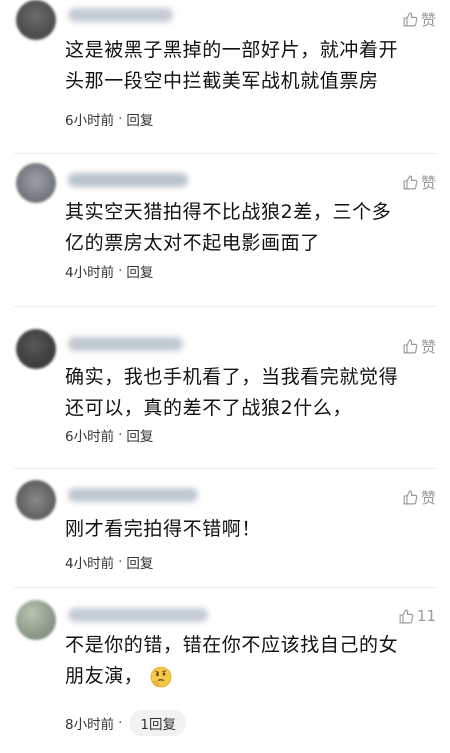 The height and width of the screenshot is (753, 450). Describe the element at coordinates (192, 243) in the screenshot. I see `comment-text-line: 亿的票房太对不起电影画面了` at that location.